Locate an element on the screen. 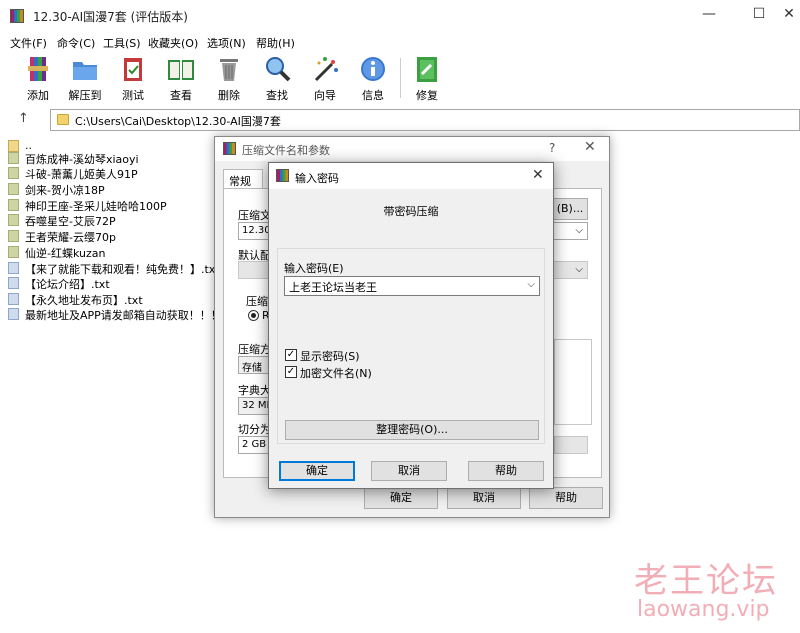  dialog-title-bar: 输入密码 ✕ is located at coordinates (411, 176).